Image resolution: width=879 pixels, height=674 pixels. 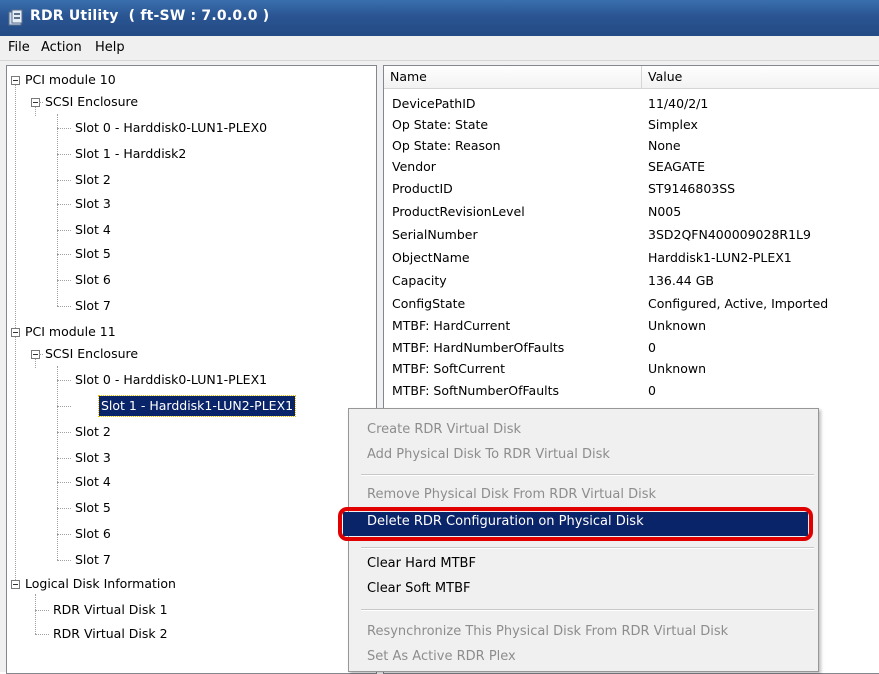 What do you see at coordinates (575, 524) in the screenshot?
I see `highlight-annotation-box` at bounding box center [575, 524].